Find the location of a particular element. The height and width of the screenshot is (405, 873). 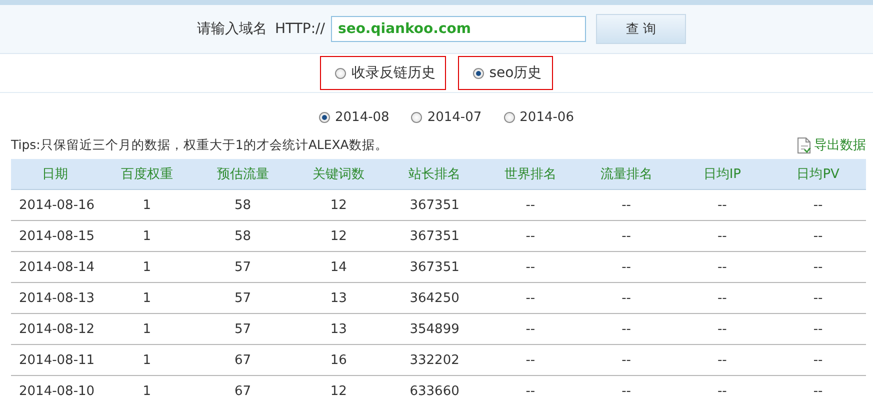

table-cell: 2014-08-15 is located at coordinates (55, 236).